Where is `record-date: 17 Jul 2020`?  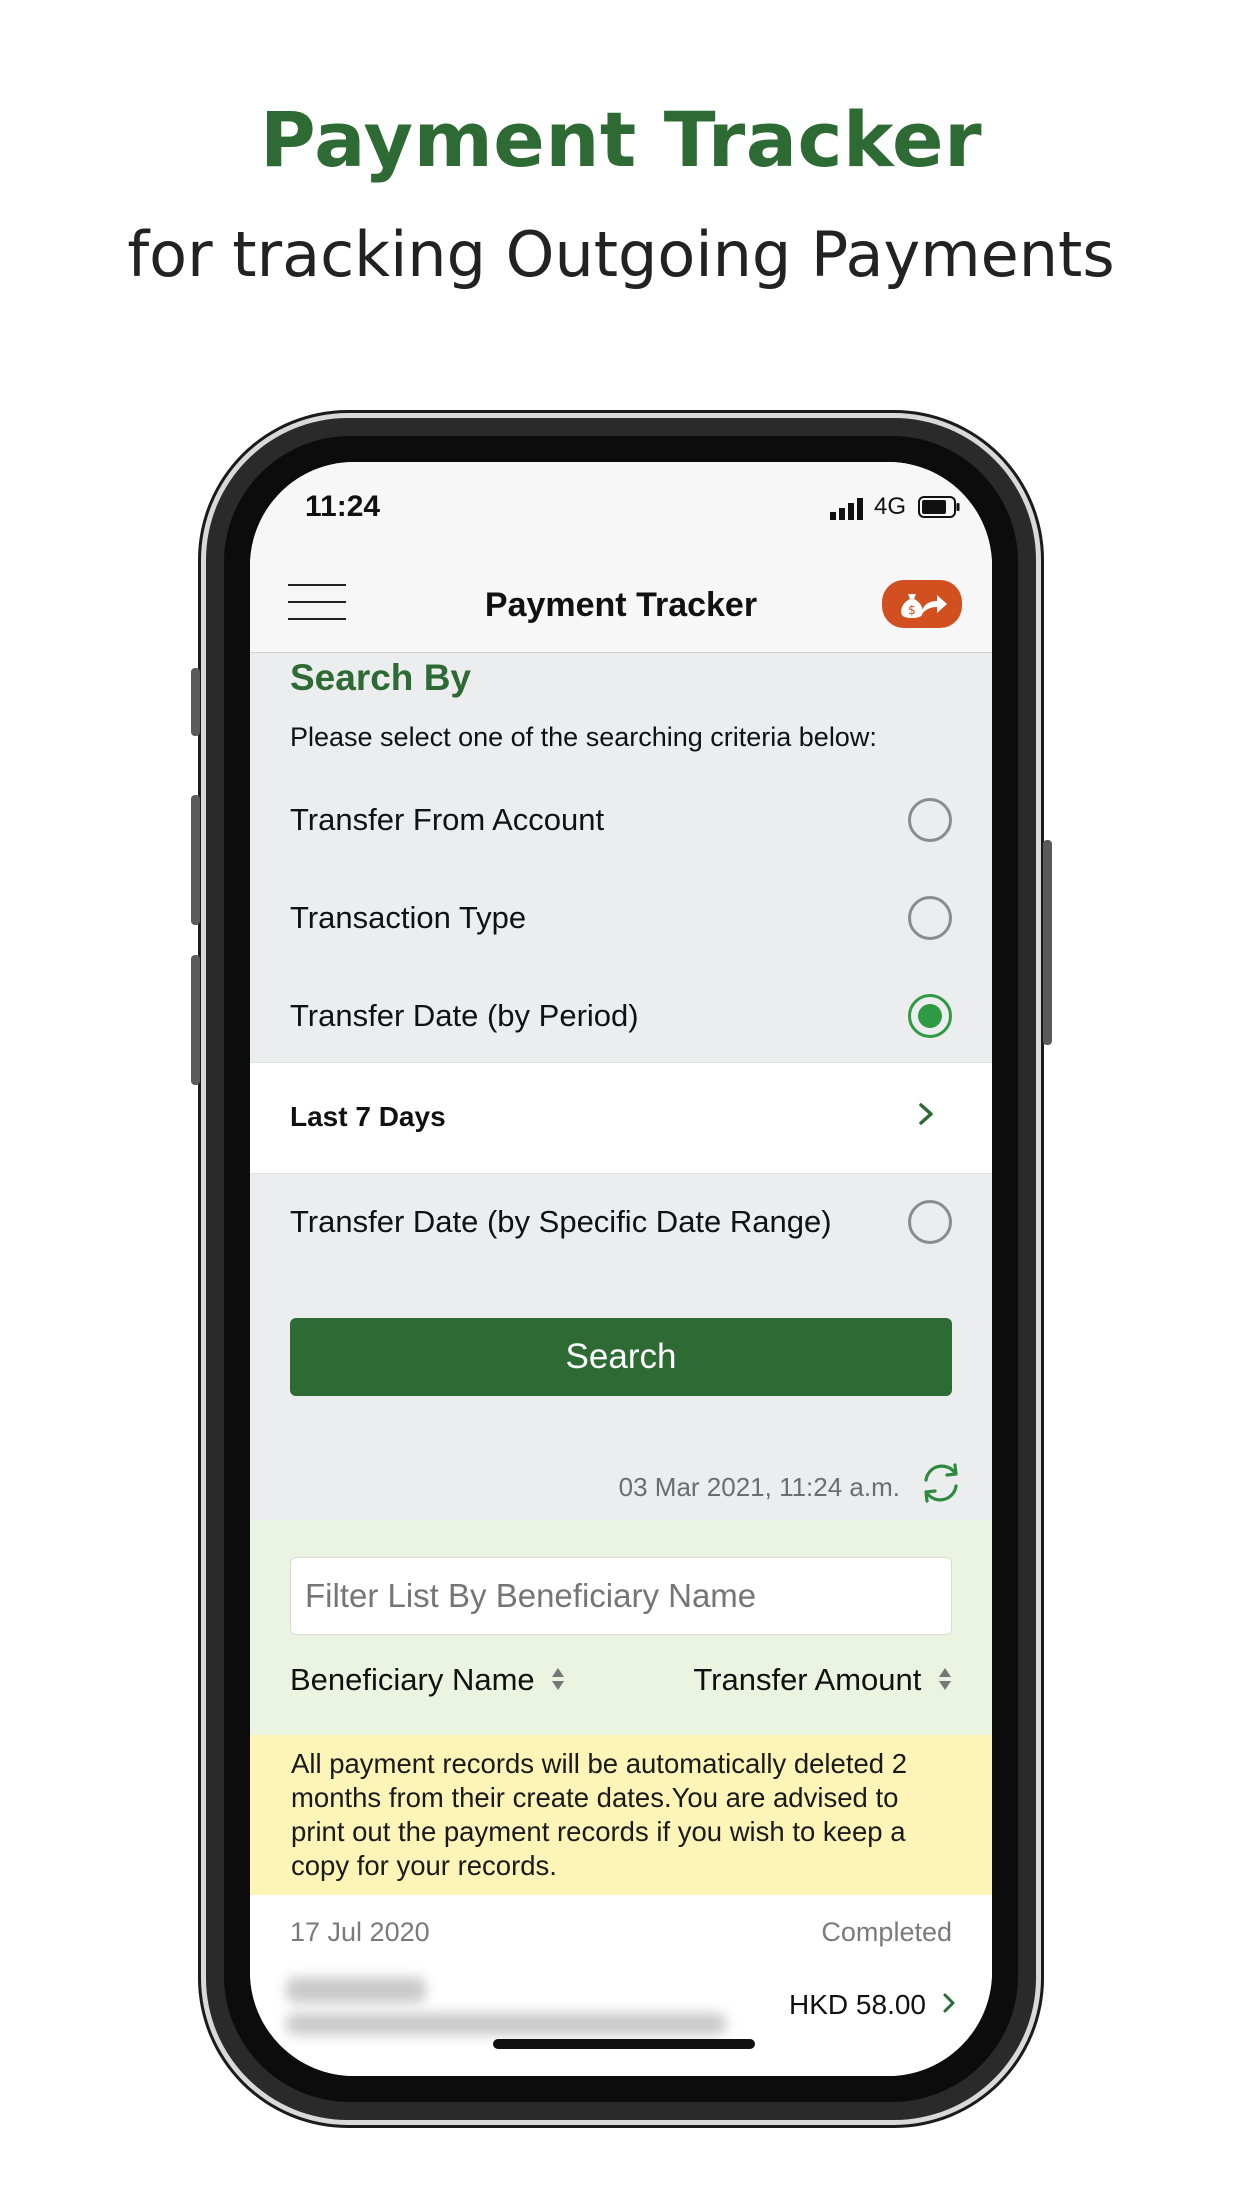 record-date: 17 Jul 2020 is located at coordinates (360, 1932).